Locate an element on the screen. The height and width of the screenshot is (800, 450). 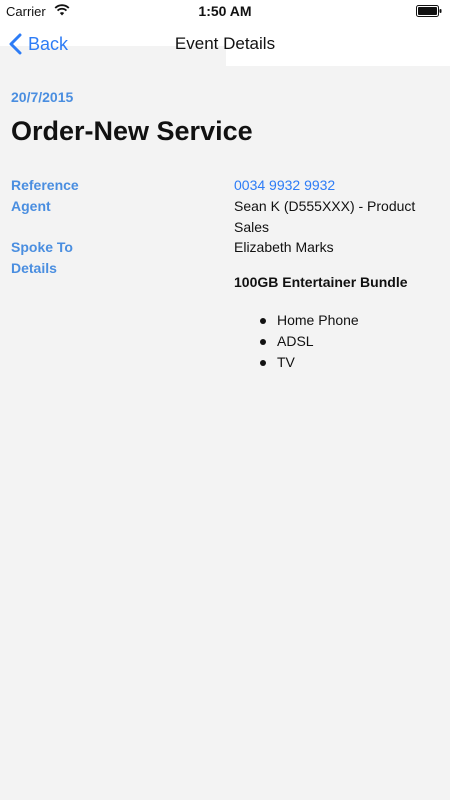
battery-icon is located at coordinates (429, 11).